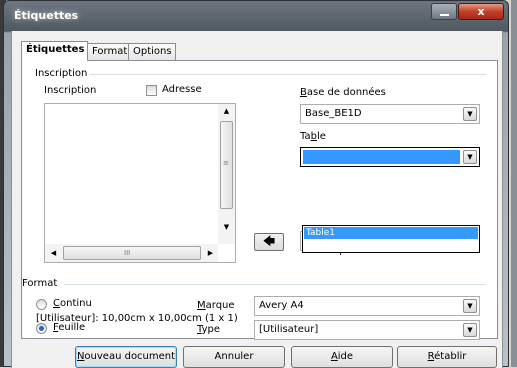  I want to click on base-label-text: ase de données, so click(346, 92).